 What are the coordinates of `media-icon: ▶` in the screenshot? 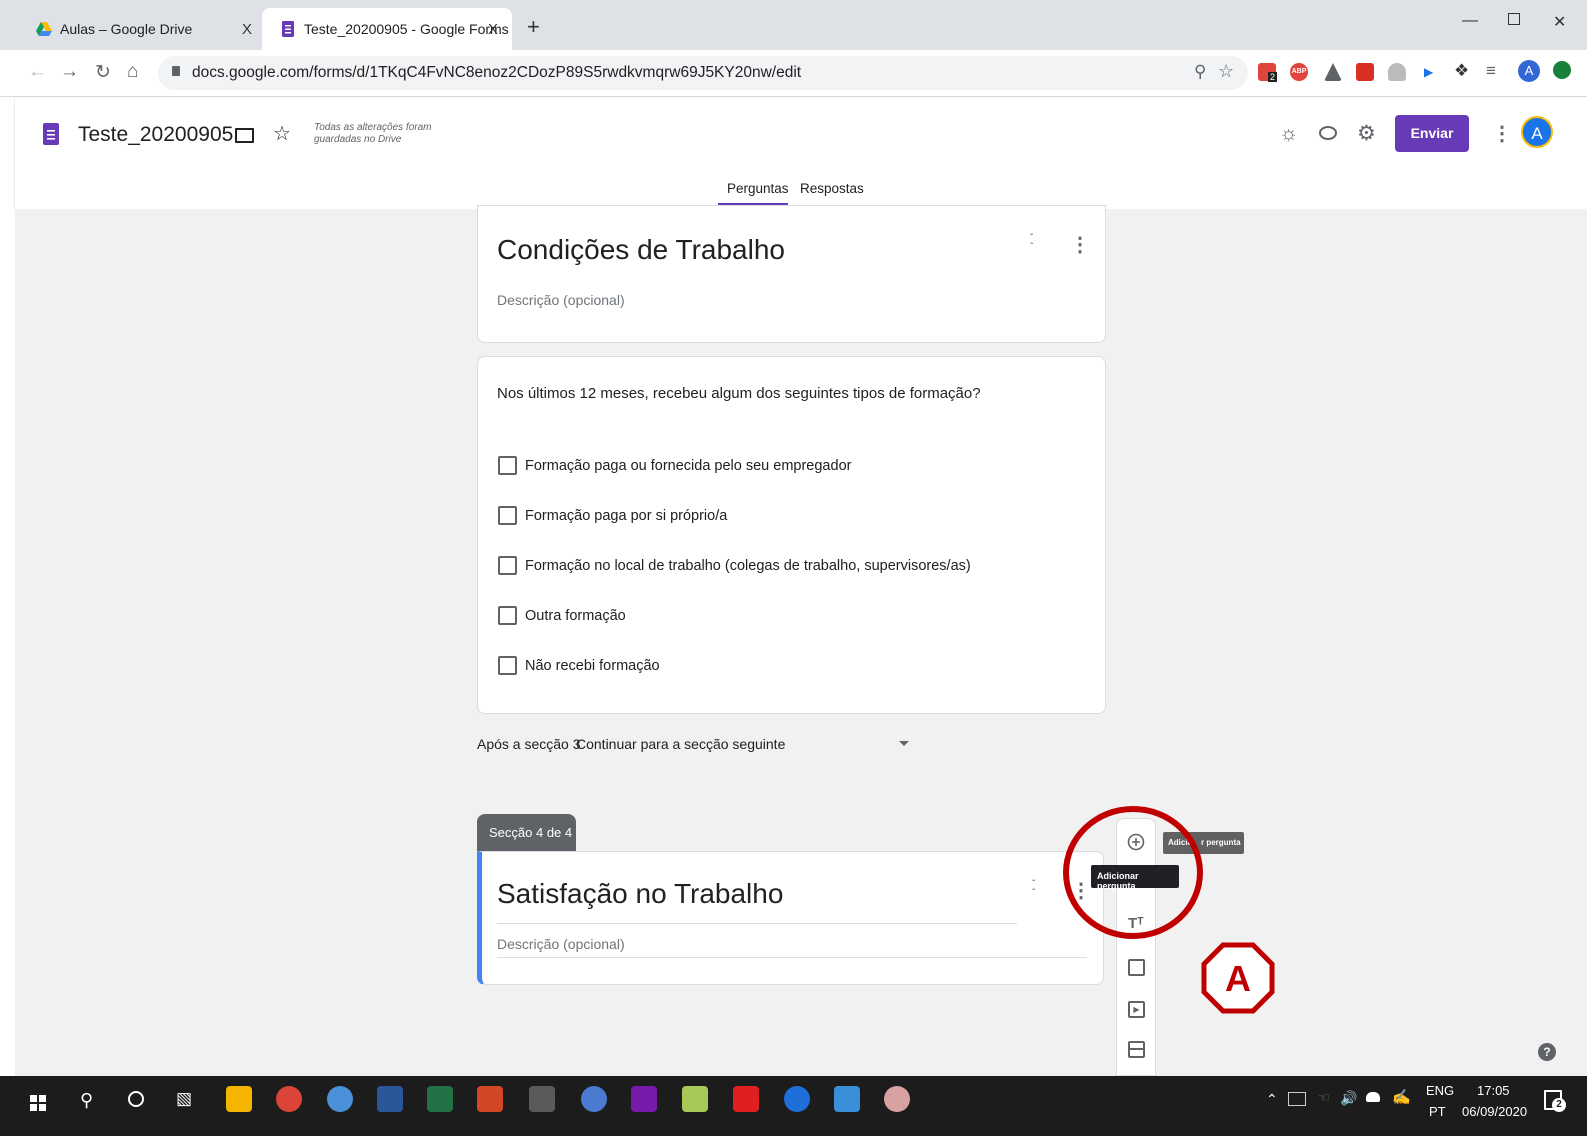 It's located at (1428, 72).